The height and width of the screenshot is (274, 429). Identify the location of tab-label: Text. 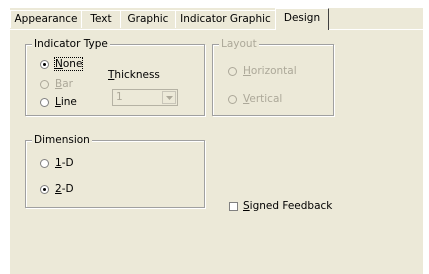
(101, 19).